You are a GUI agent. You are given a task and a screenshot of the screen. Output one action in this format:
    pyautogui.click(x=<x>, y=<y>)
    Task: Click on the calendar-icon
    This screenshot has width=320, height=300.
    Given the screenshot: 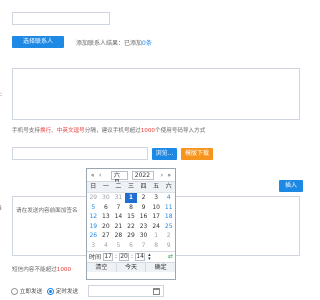 What is the action you would take?
    pyautogui.click(x=156, y=291)
    